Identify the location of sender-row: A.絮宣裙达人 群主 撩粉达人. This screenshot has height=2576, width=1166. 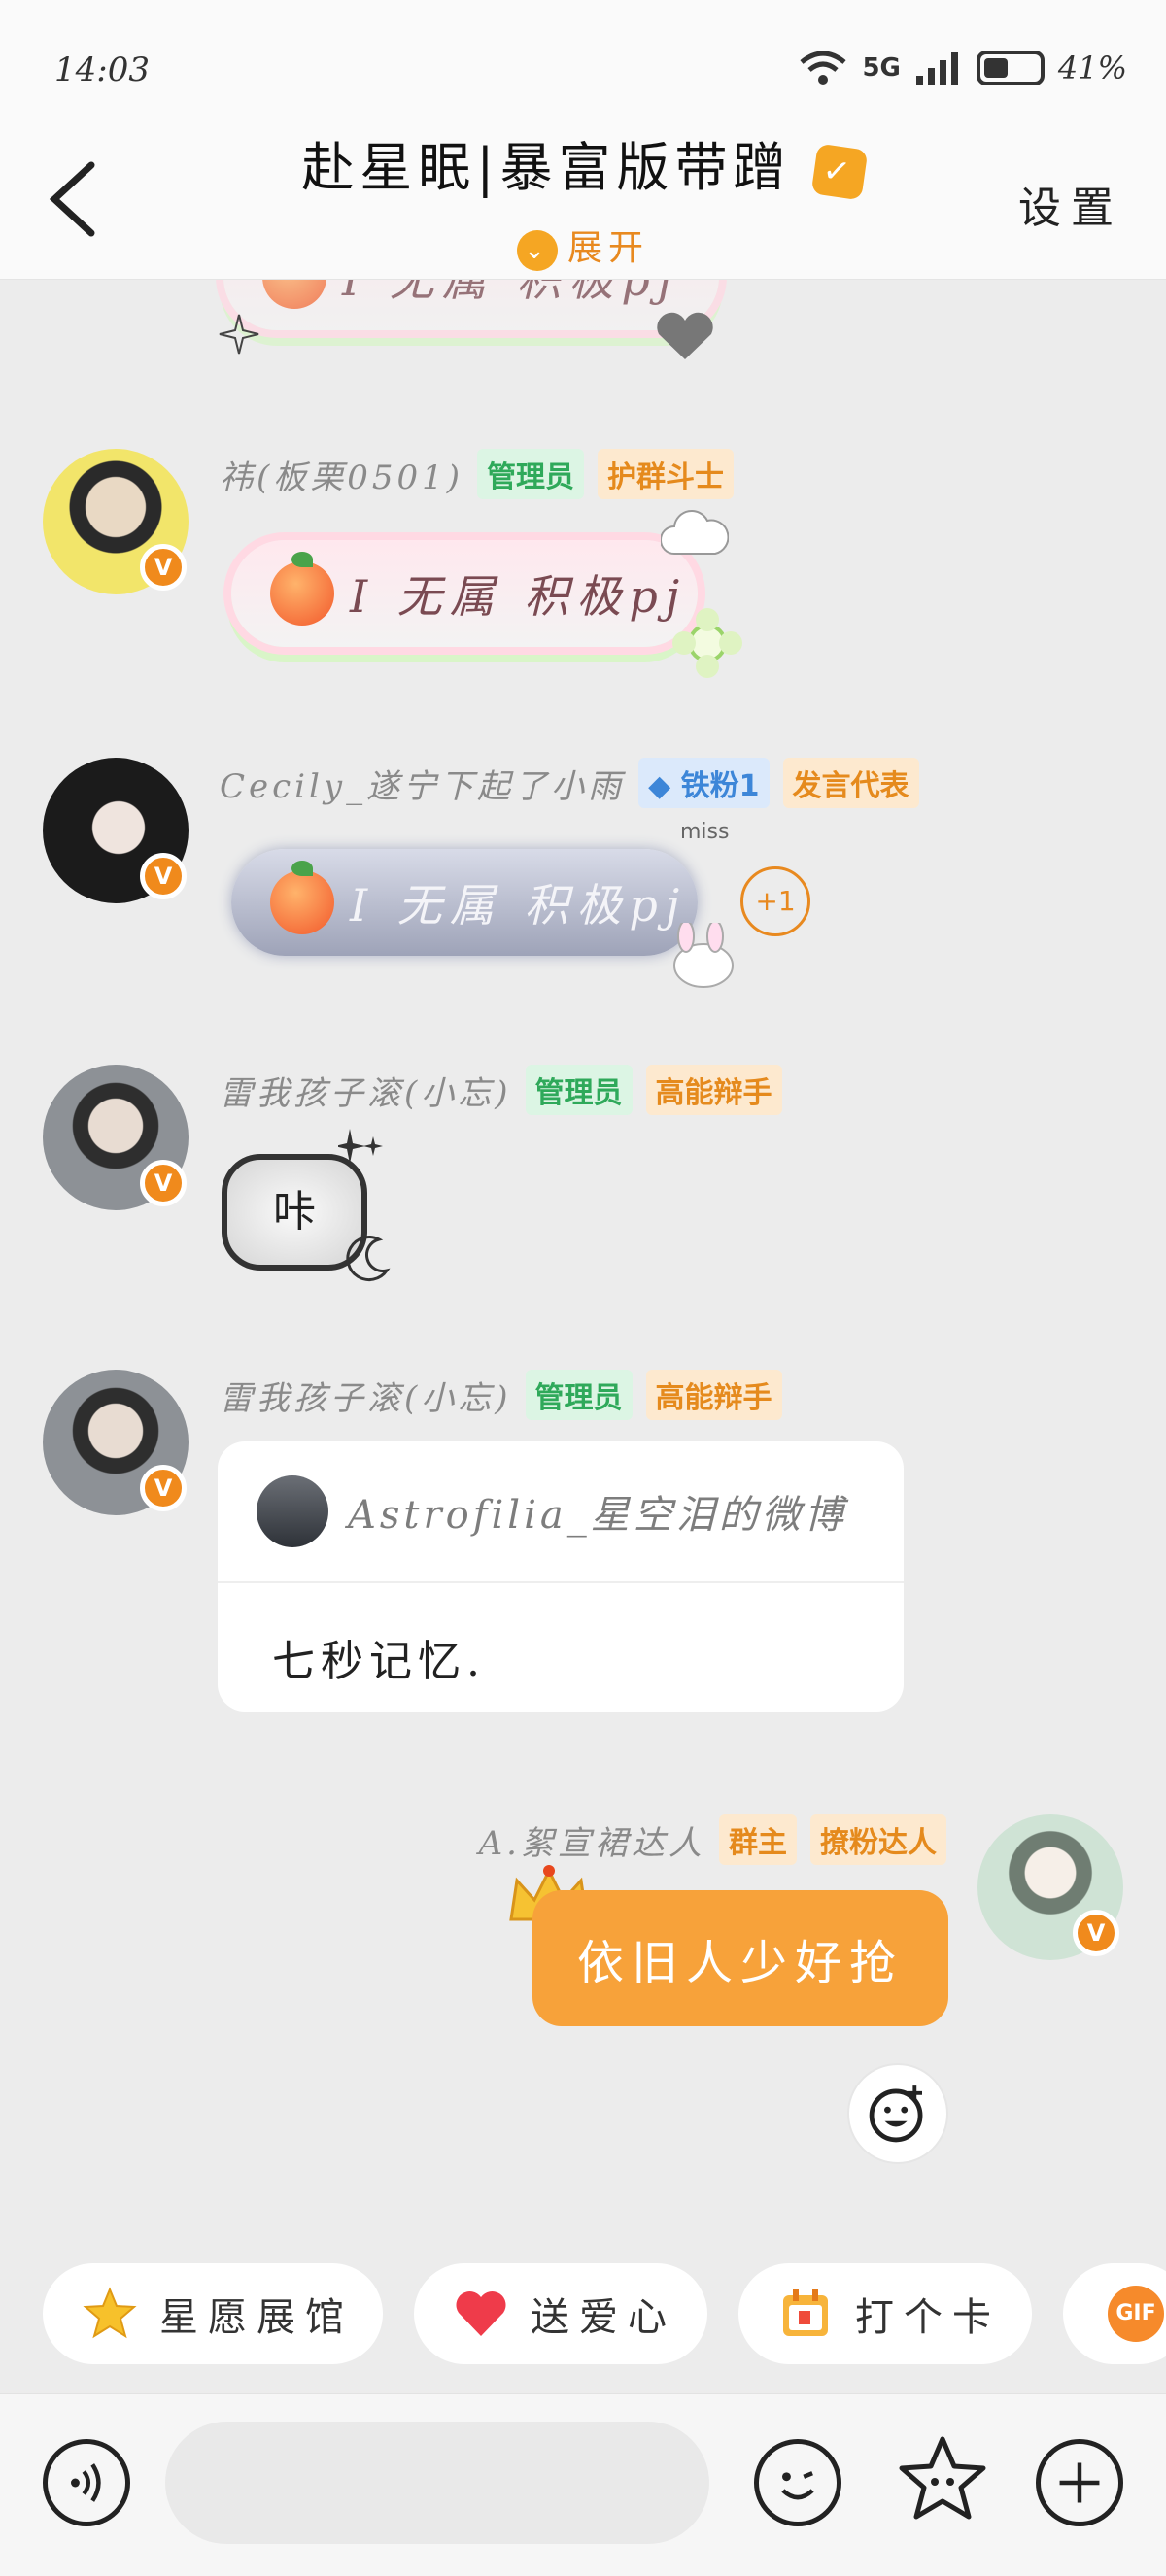
(712, 1839).